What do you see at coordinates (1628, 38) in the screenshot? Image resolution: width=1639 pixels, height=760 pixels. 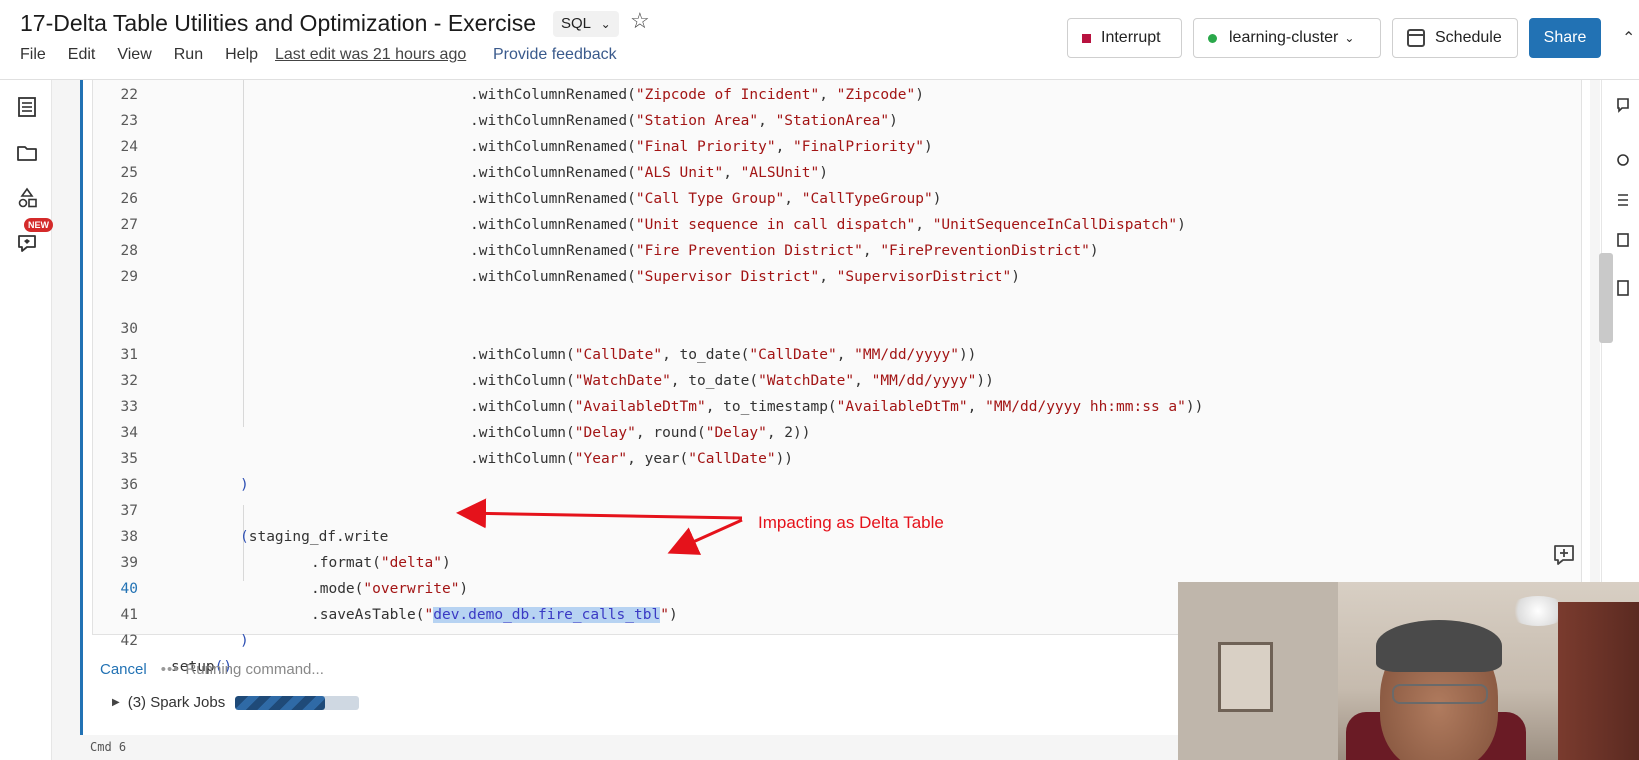 I see `chevron-up-icon: ⌃` at bounding box center [1628, 38].